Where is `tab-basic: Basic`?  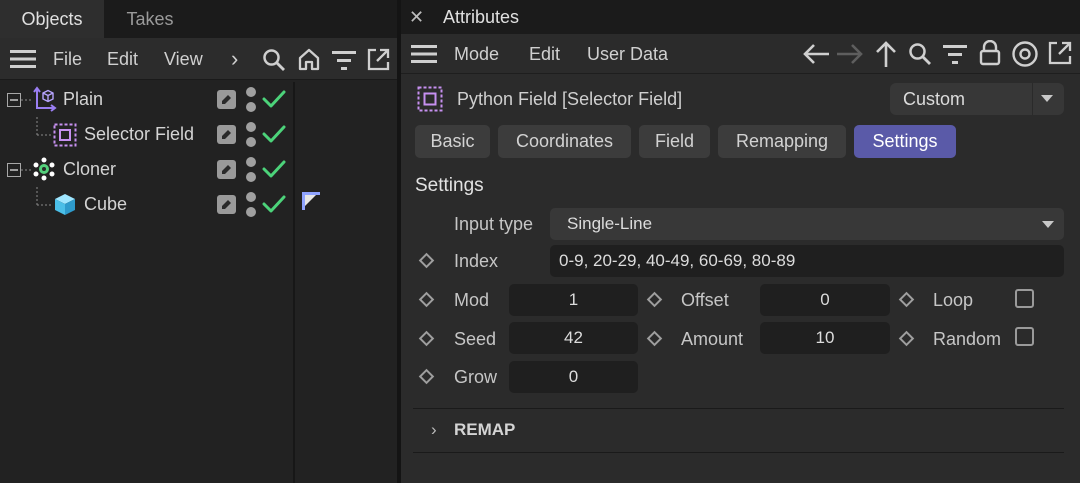 tab-basic: Basic is located at coordinates (452, 141).